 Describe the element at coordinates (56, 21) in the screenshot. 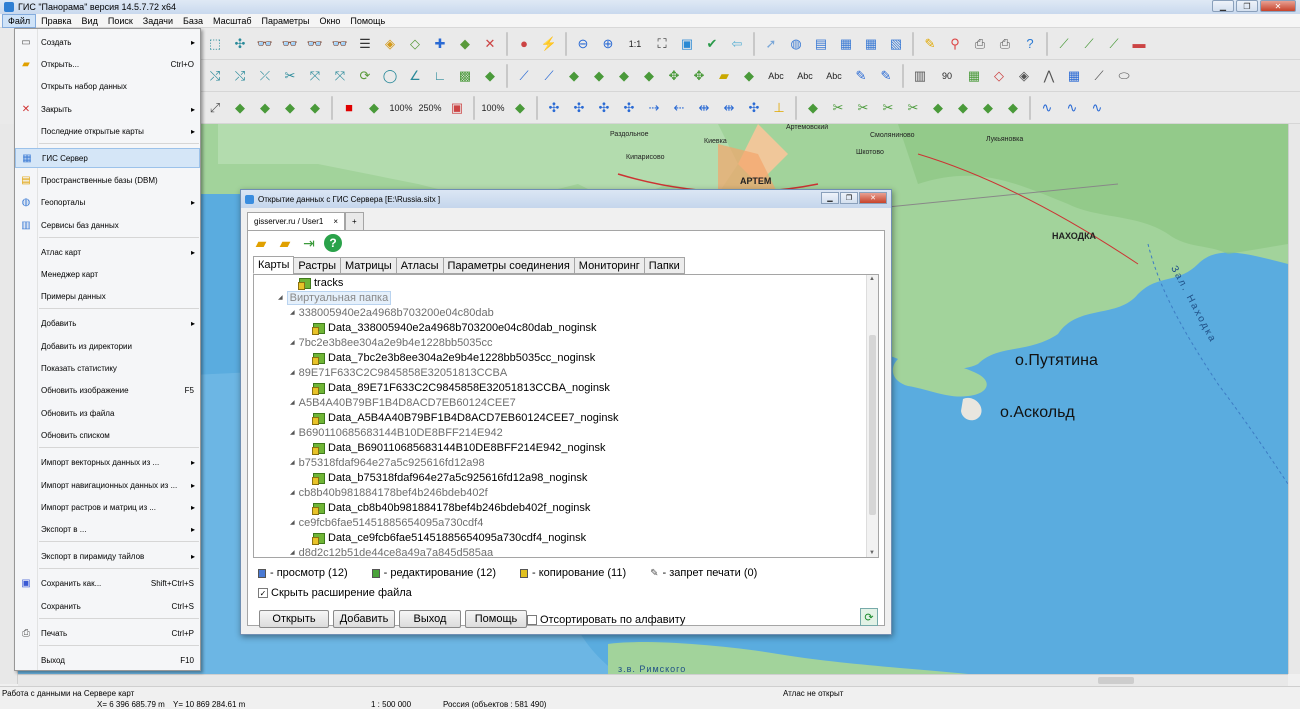

I see `menu-edit: Правка` at that location.